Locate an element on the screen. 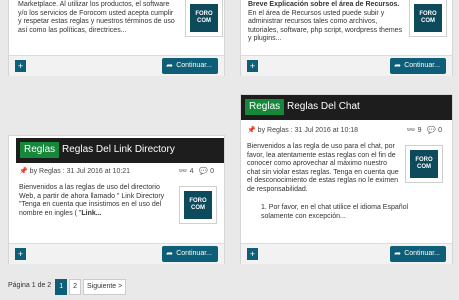  post-stats: 👓 9 💬 0 is located at coordinates (424, 131).